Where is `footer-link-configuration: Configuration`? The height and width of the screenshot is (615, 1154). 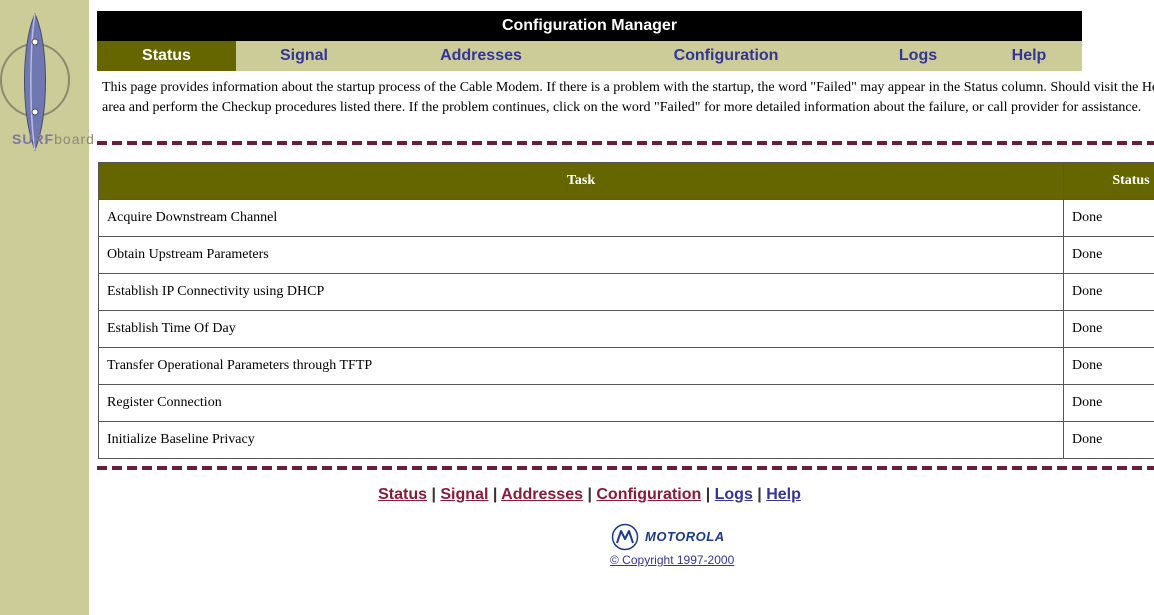 footer-link-configuration: Configuration is located at coordinates (648, 494).